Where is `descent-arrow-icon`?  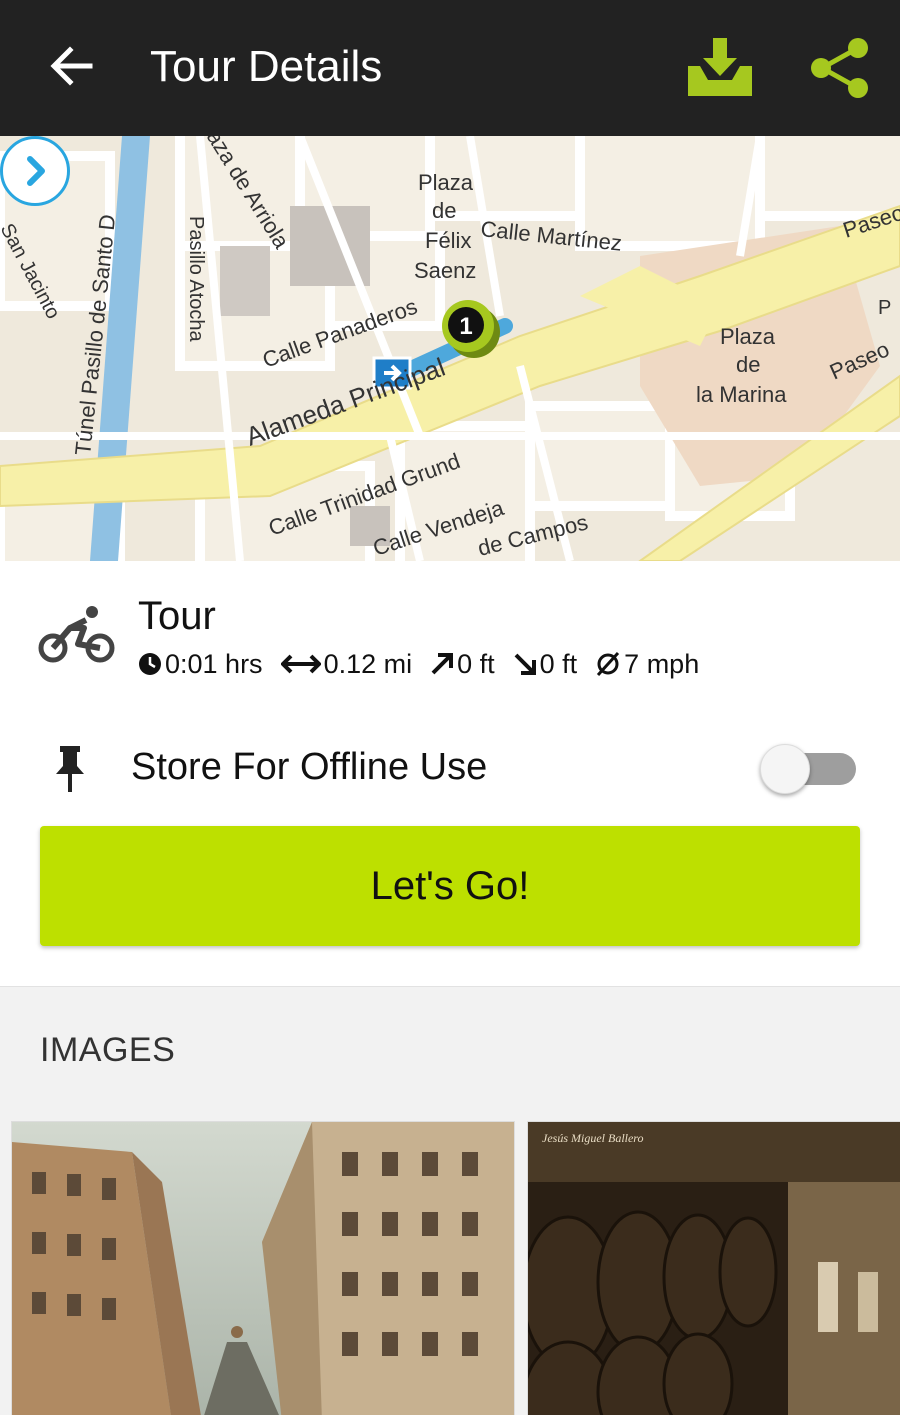
descent-arrow-icon is located at coordinates (525, 664).